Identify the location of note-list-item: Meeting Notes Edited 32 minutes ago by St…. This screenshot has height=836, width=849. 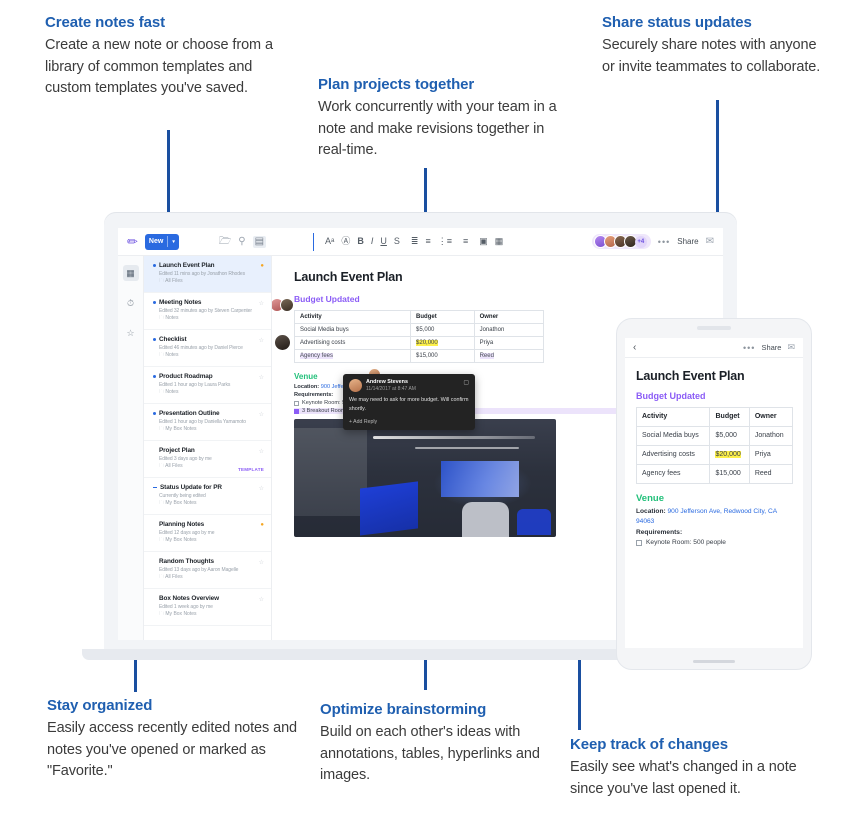
(207, 311).